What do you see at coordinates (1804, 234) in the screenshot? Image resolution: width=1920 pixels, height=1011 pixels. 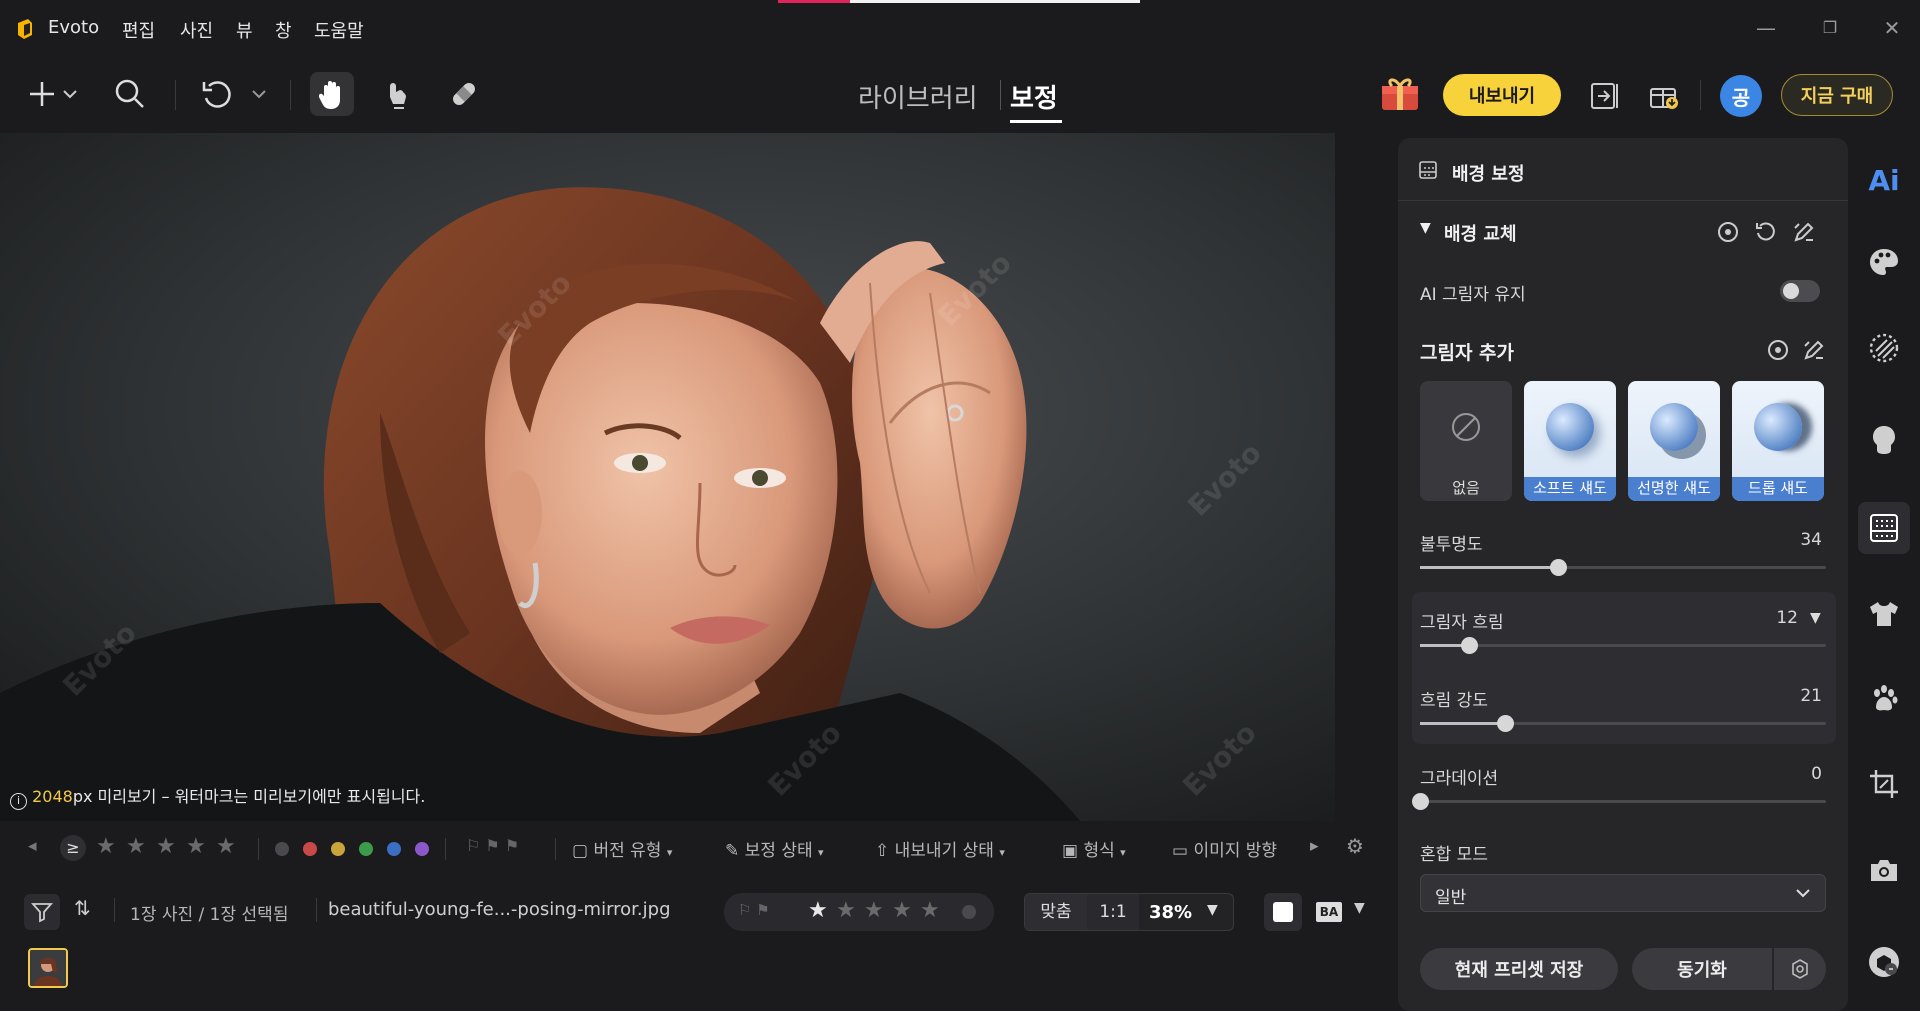 I see `edit-mask-button` at bounding box center [1804, 234].